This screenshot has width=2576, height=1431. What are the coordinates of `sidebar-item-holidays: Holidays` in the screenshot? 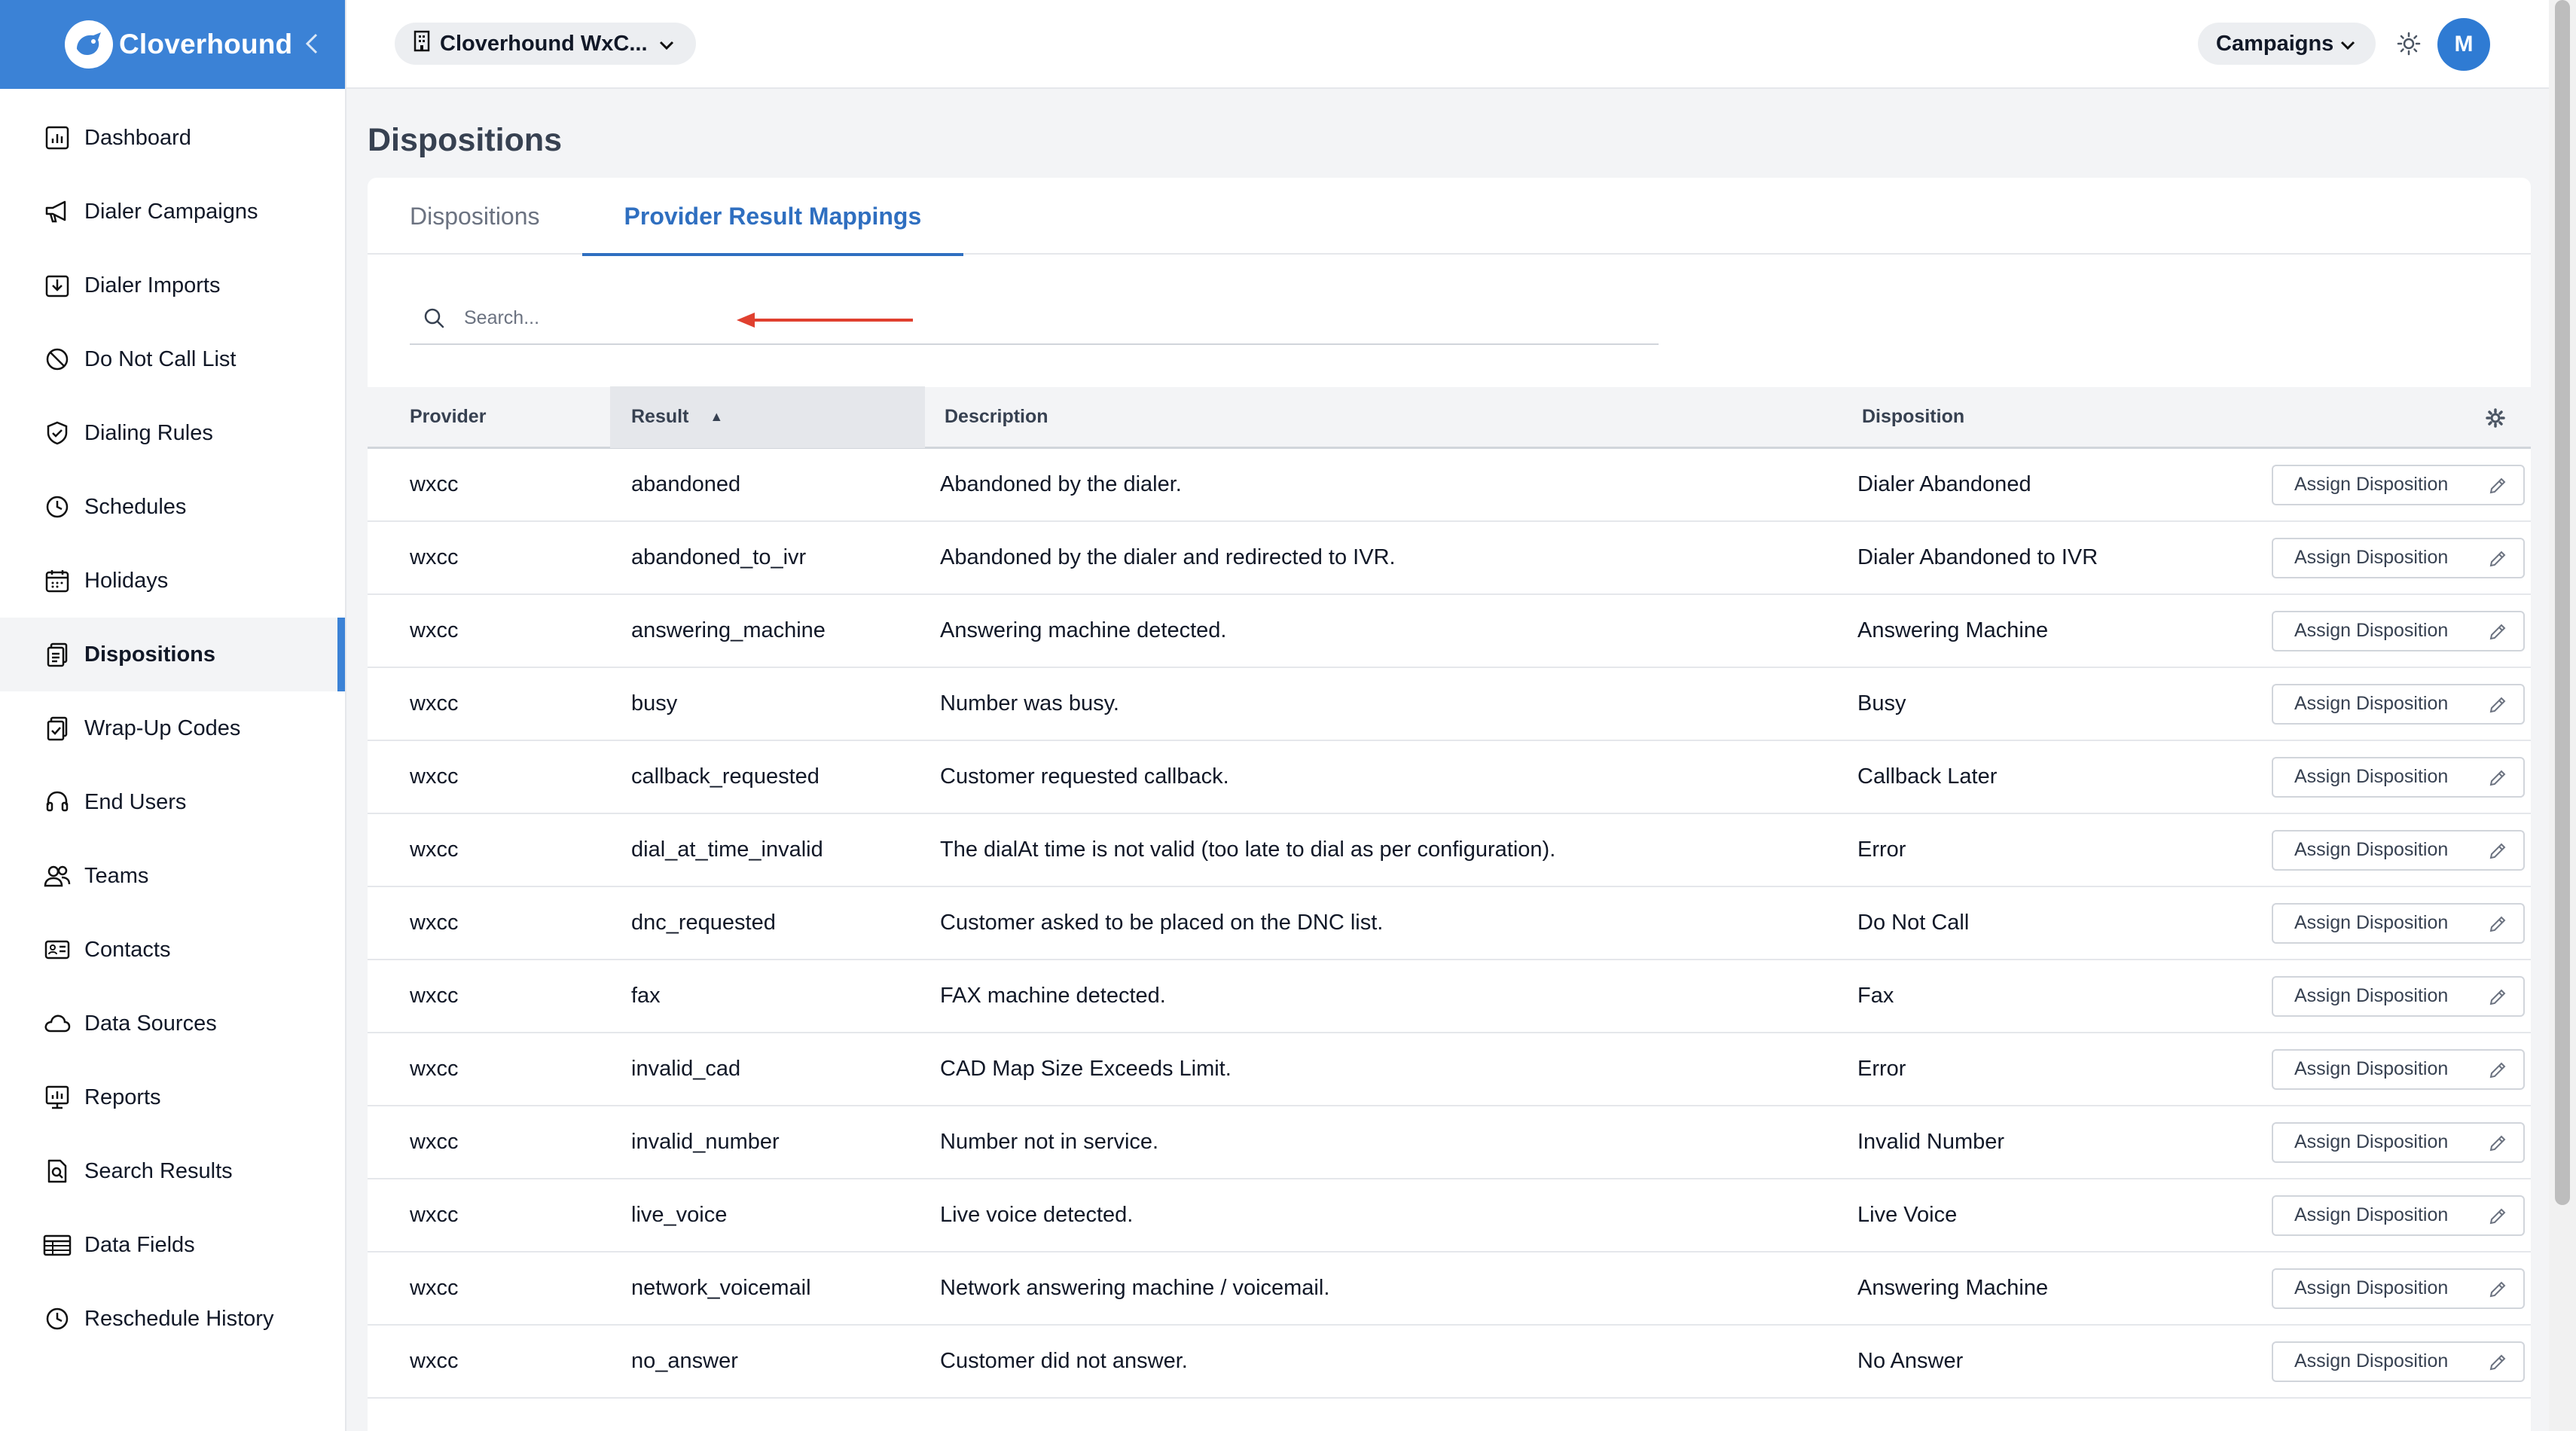 It's located at (173, 581).